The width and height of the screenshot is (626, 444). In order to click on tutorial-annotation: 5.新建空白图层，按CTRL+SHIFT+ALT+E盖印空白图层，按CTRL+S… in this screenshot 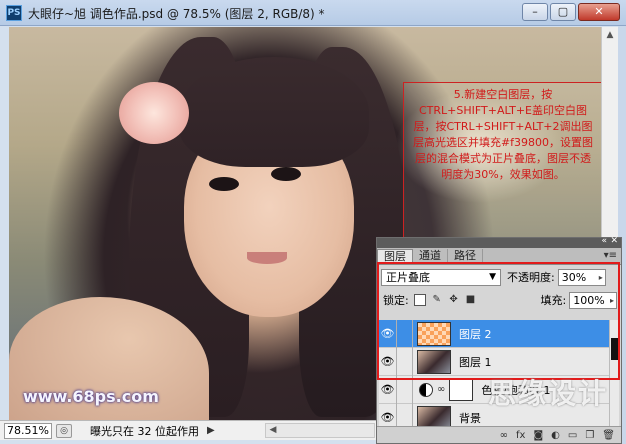, I will do `click(502, 167)`.